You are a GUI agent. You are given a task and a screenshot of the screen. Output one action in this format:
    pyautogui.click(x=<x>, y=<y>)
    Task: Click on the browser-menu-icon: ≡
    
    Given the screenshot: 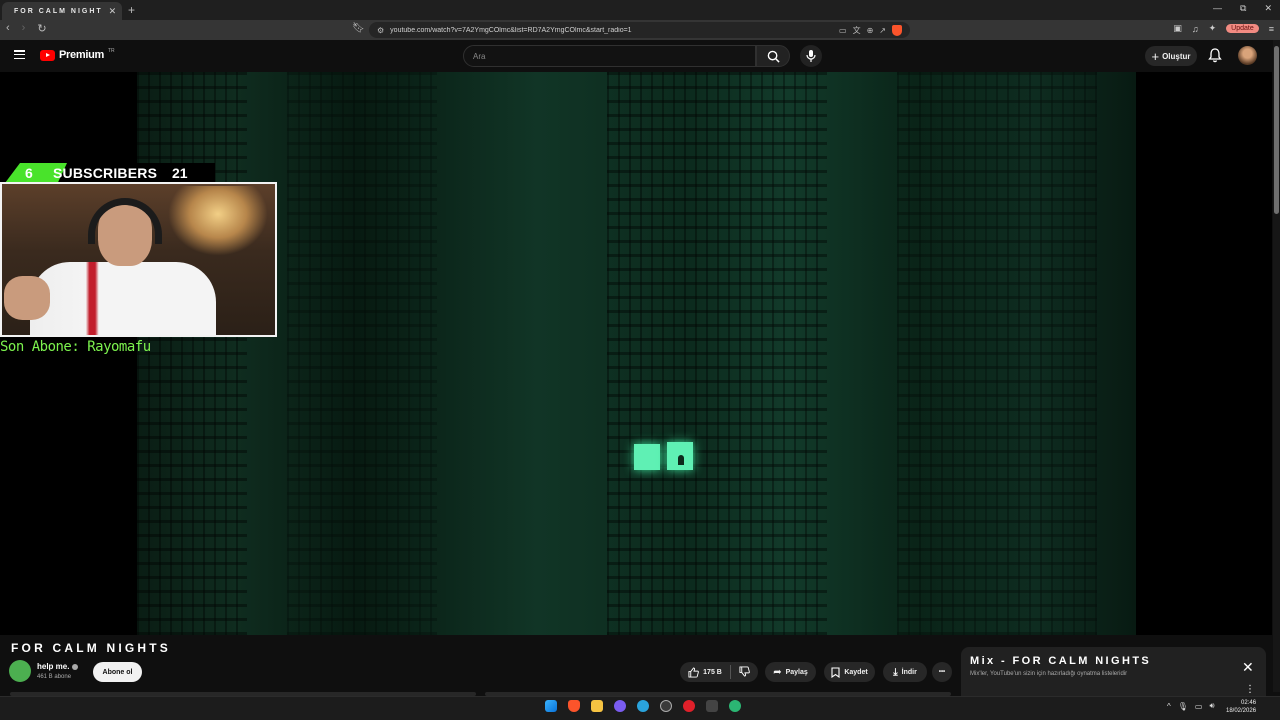 What is the action you would take?
    pyautogui.click(x=1271, y=29)
    